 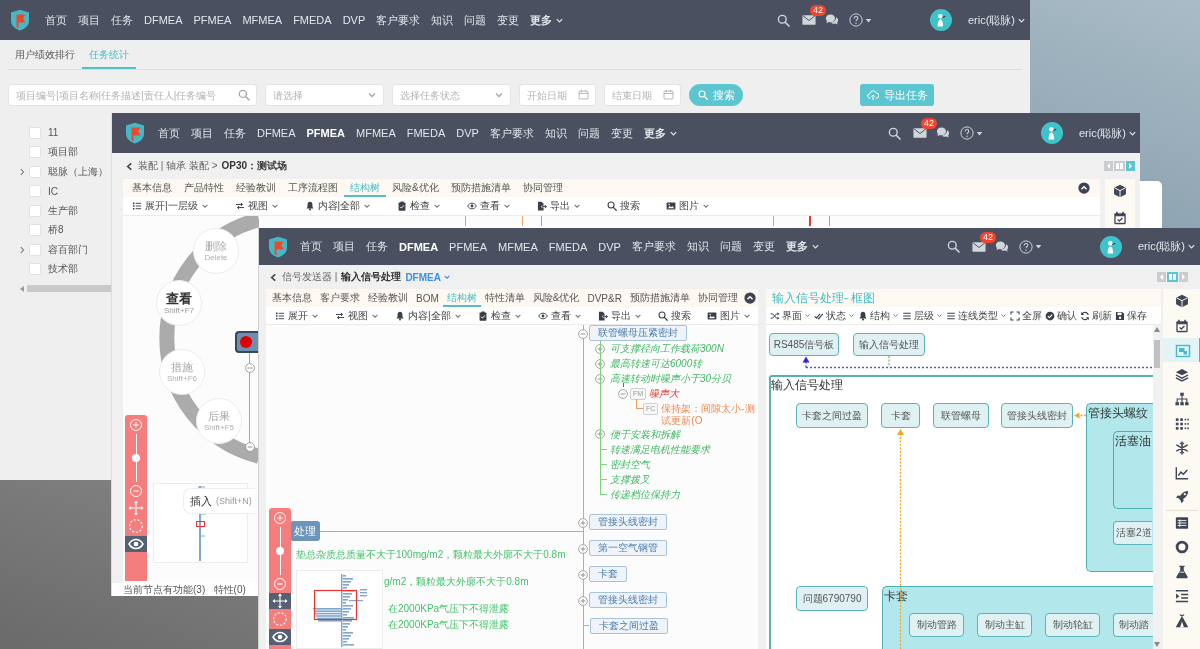 What do you see at coordinates (451, 95) in the screenshot?
I see `select-field: 选择任务状态` at bounding box center [451, 95].